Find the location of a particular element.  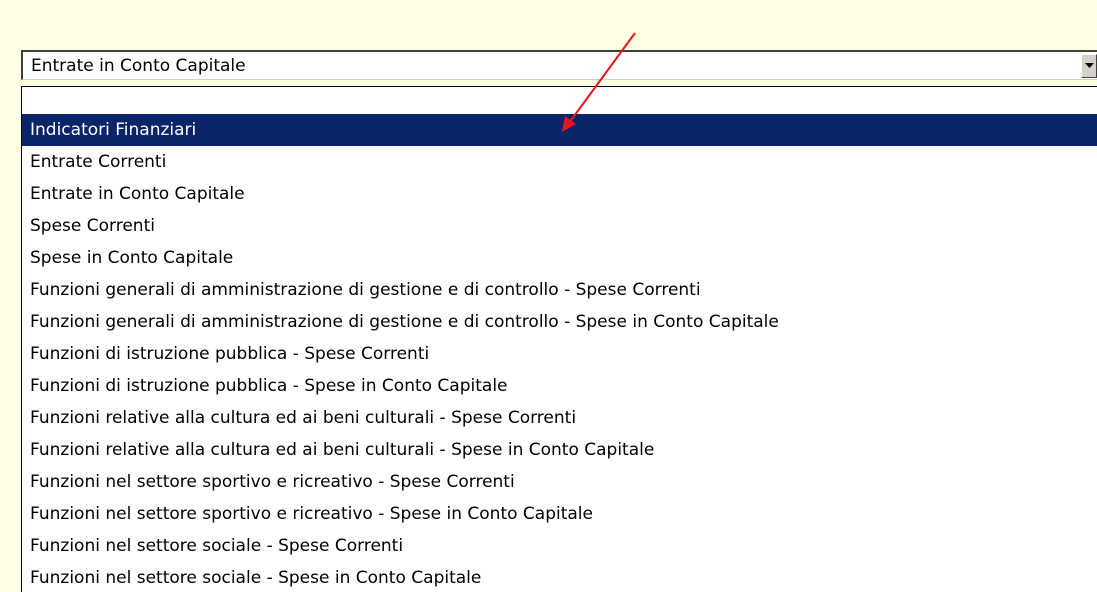

list-empty-option is located at coordinates (559, 100).